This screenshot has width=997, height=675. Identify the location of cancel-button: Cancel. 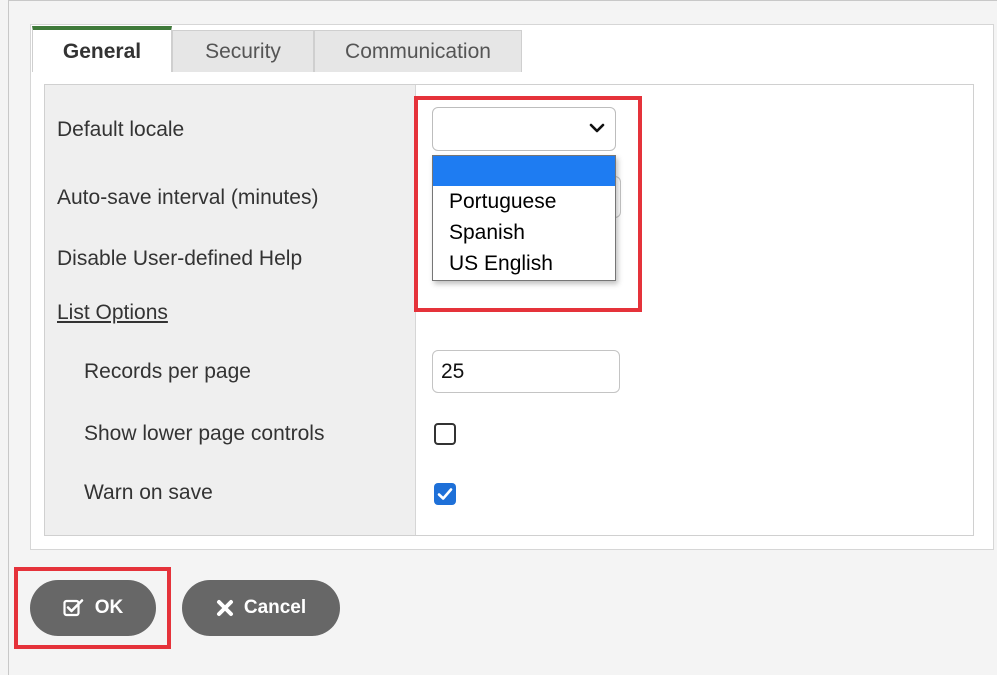
(261, 608).